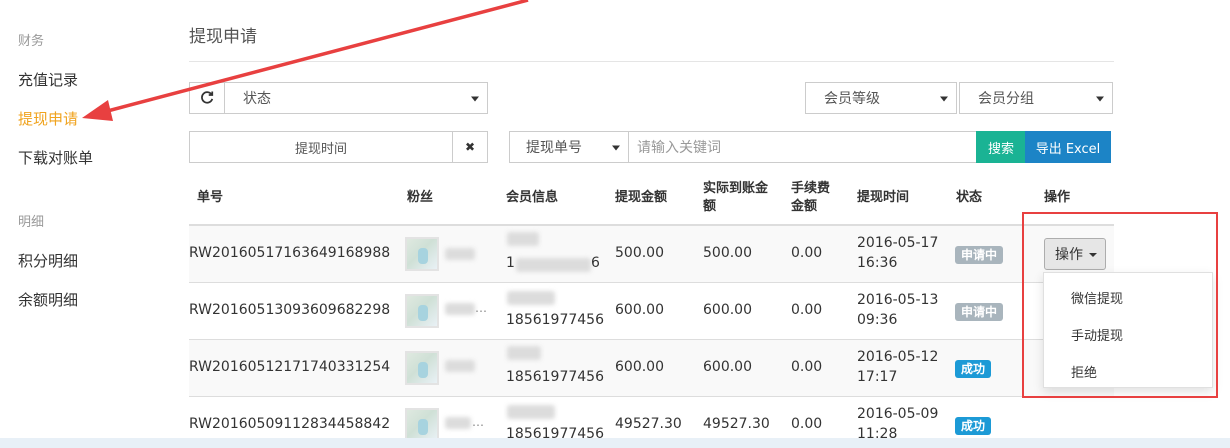 The width and height of the screenshot is (1230, 448). What do you see at coordinates (710, 206) in the screenshot?
I see `col-actual-line2: 额` at bounding box center [710, 206].